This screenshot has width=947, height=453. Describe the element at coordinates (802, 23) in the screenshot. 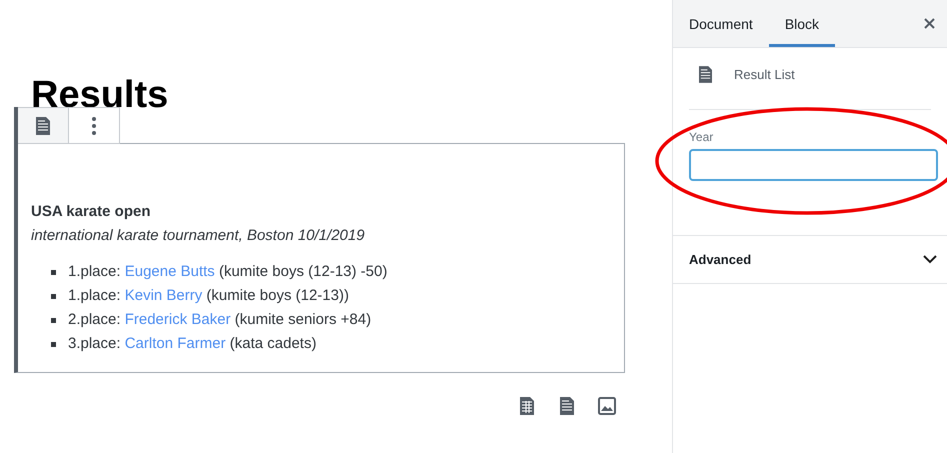

I see `sidebar-tab: Block` at that location.